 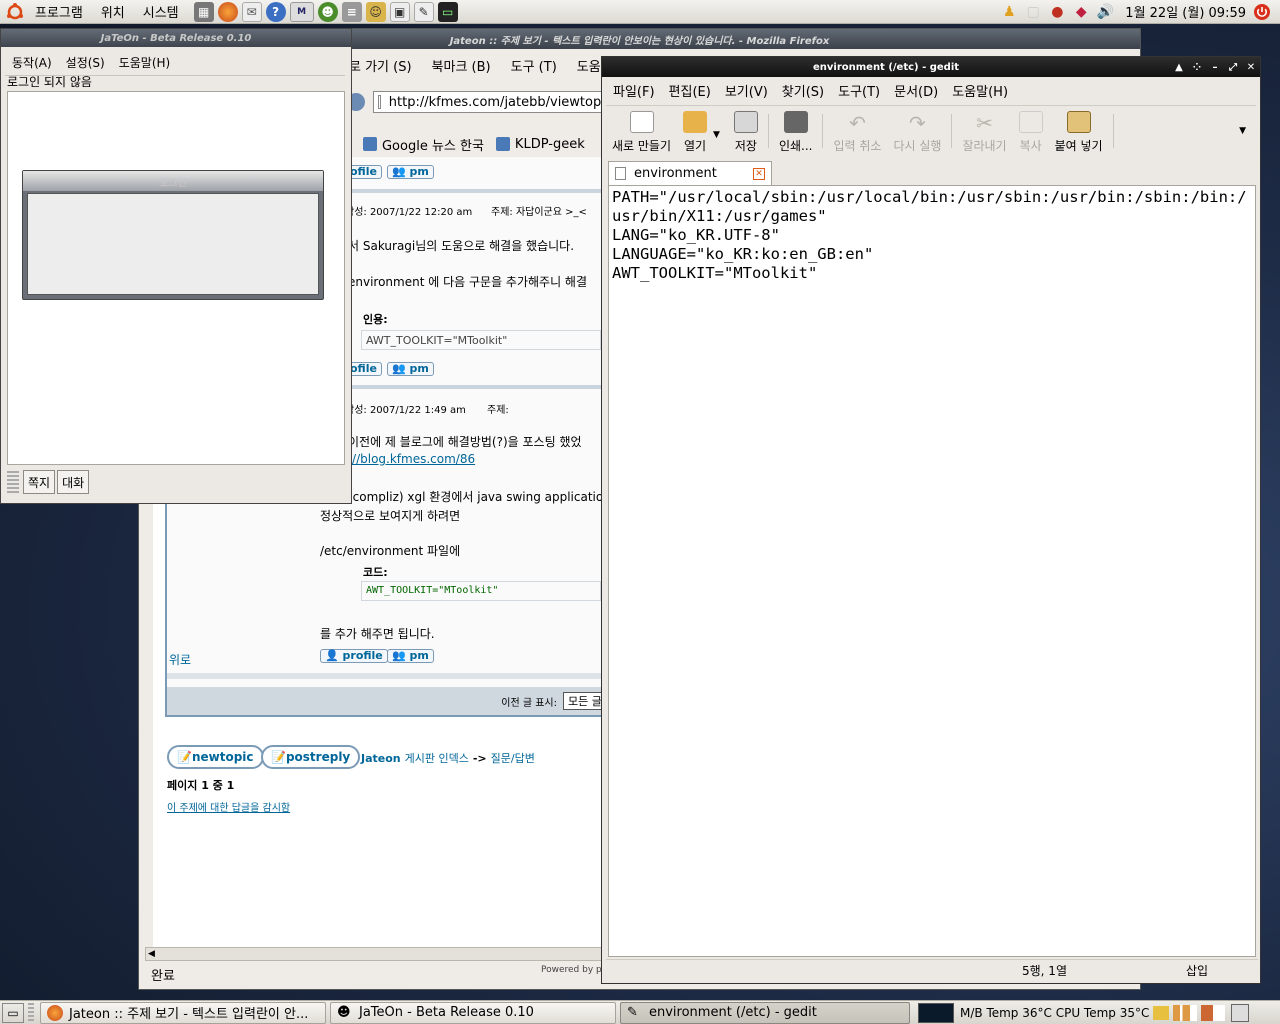 I want to click on post2-text-4: /etc/environment 파일에, so click(x=390, y=551).